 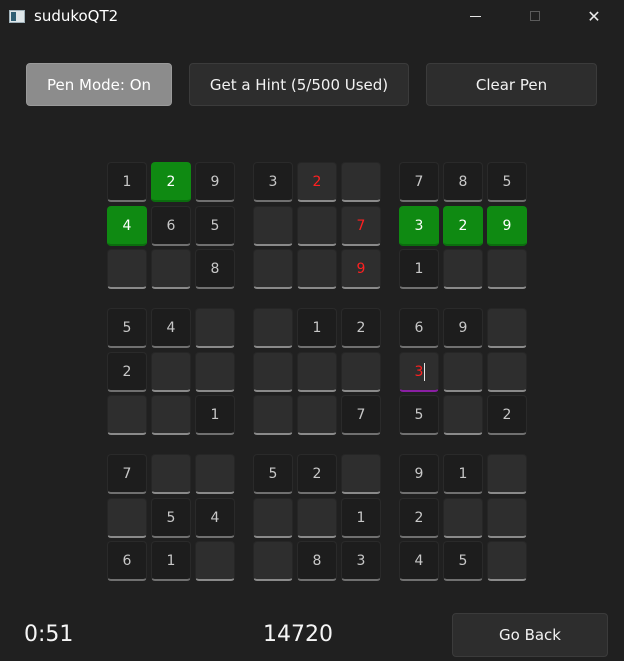 What do you see at coordinates (273, 561) in the screenshot?
I see `sudoku-cell-r9c4` at bounding box center [273, 561].